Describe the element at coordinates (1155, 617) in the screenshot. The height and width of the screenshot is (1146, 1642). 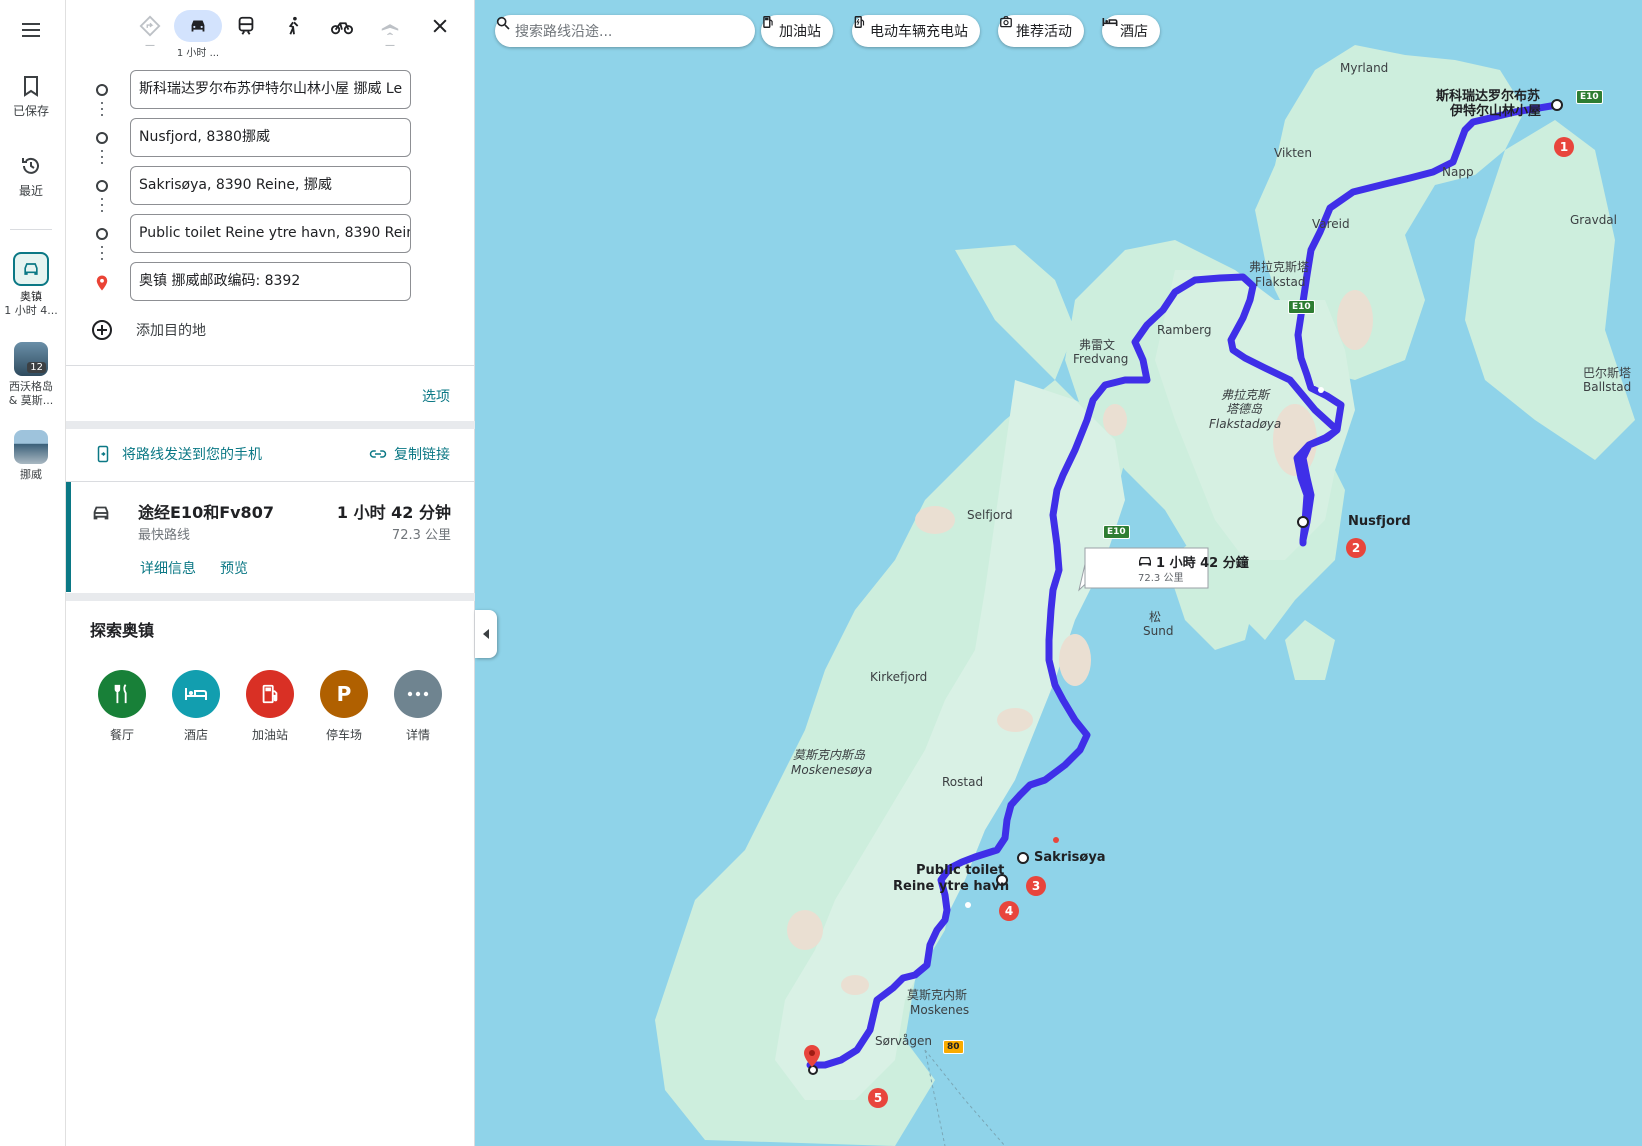
I see `place-label: 松` at that location.